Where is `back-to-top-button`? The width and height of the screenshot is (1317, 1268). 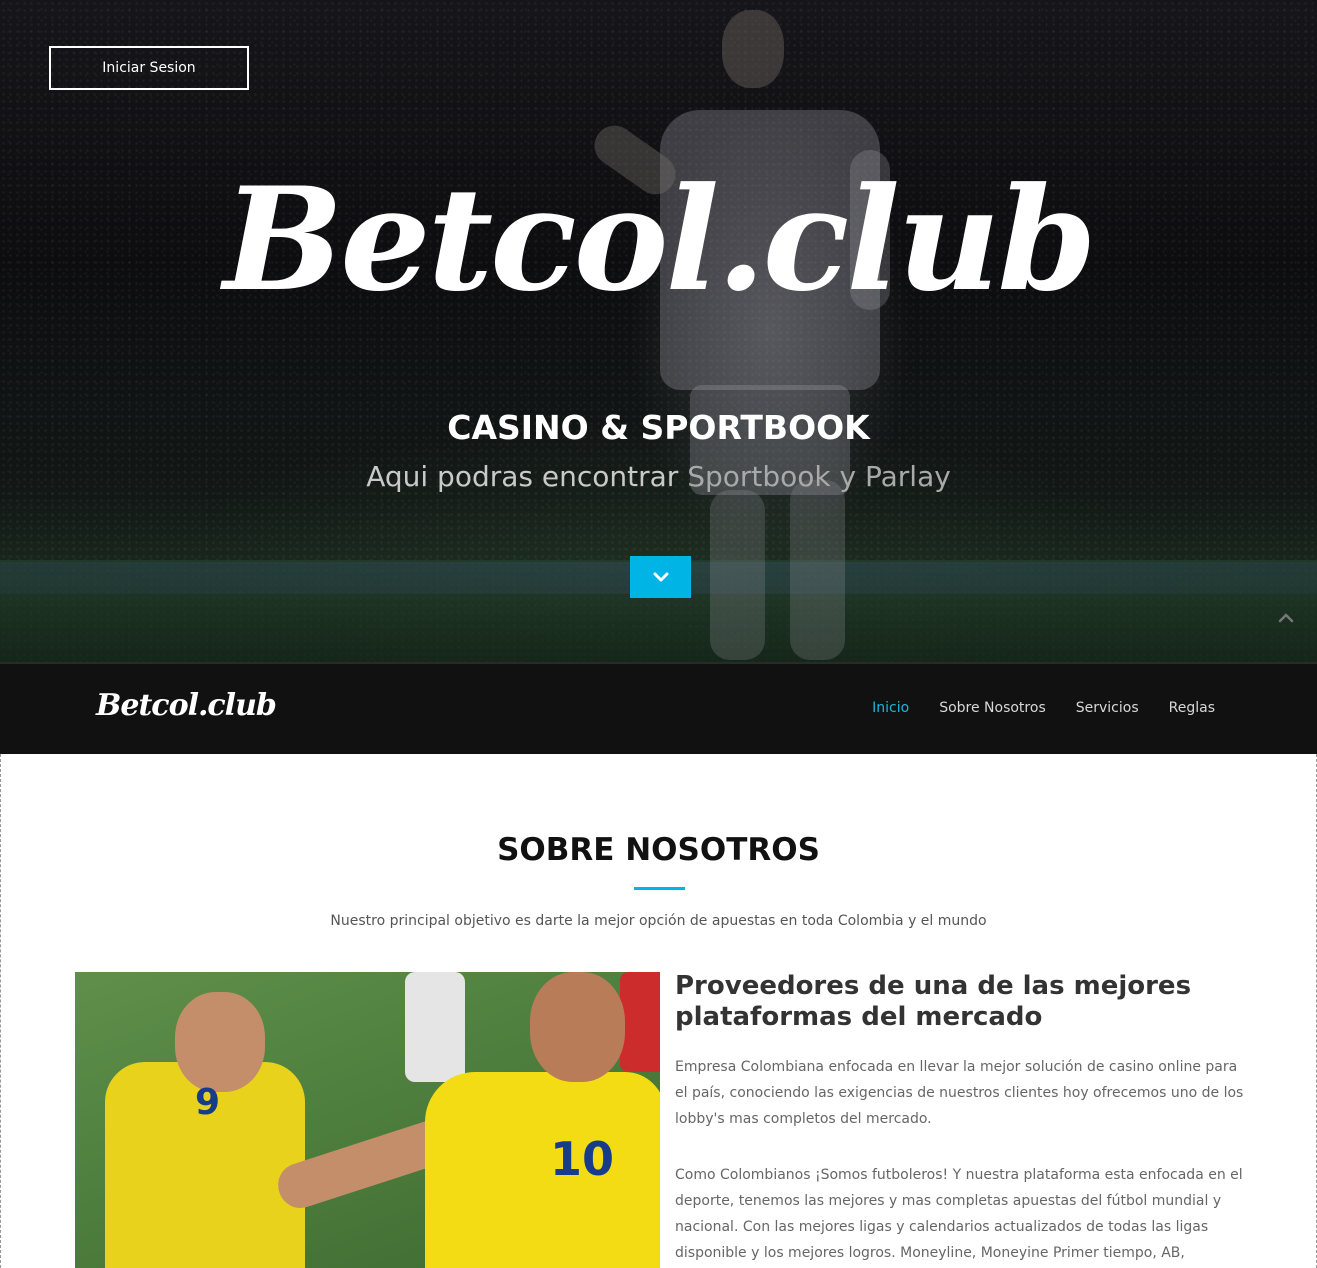 back-to-top-button is located at coordinates (1286, 618).